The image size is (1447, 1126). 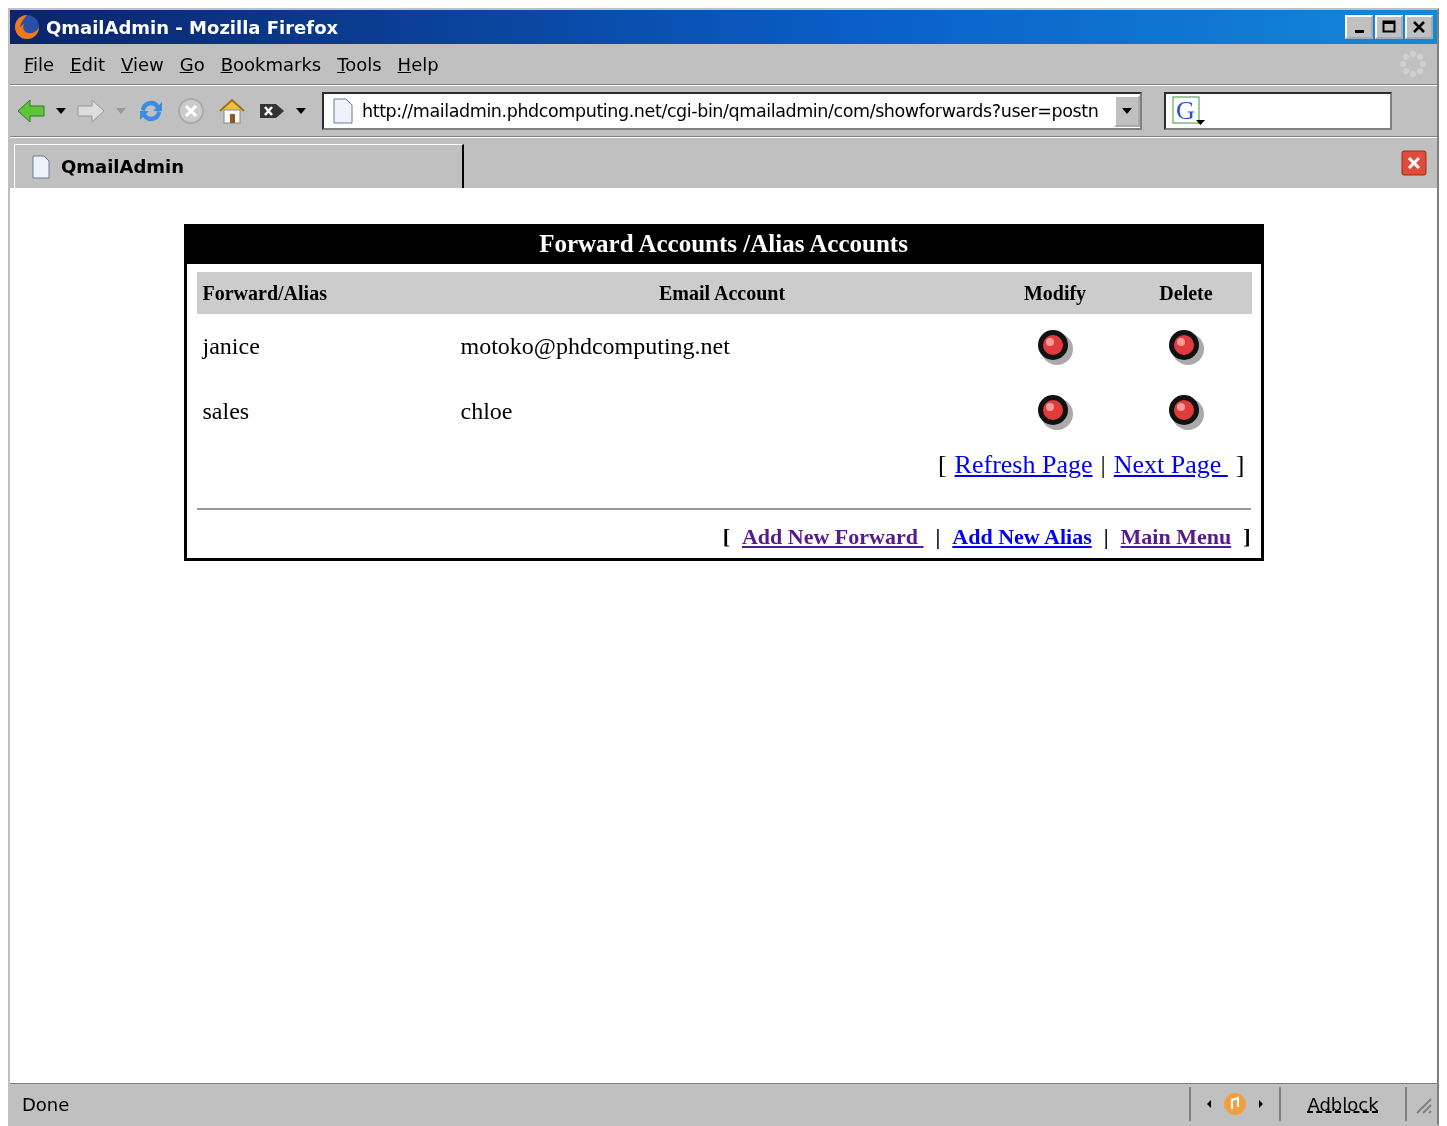 I want to click on close-icon, so click(x=1419, y=27).